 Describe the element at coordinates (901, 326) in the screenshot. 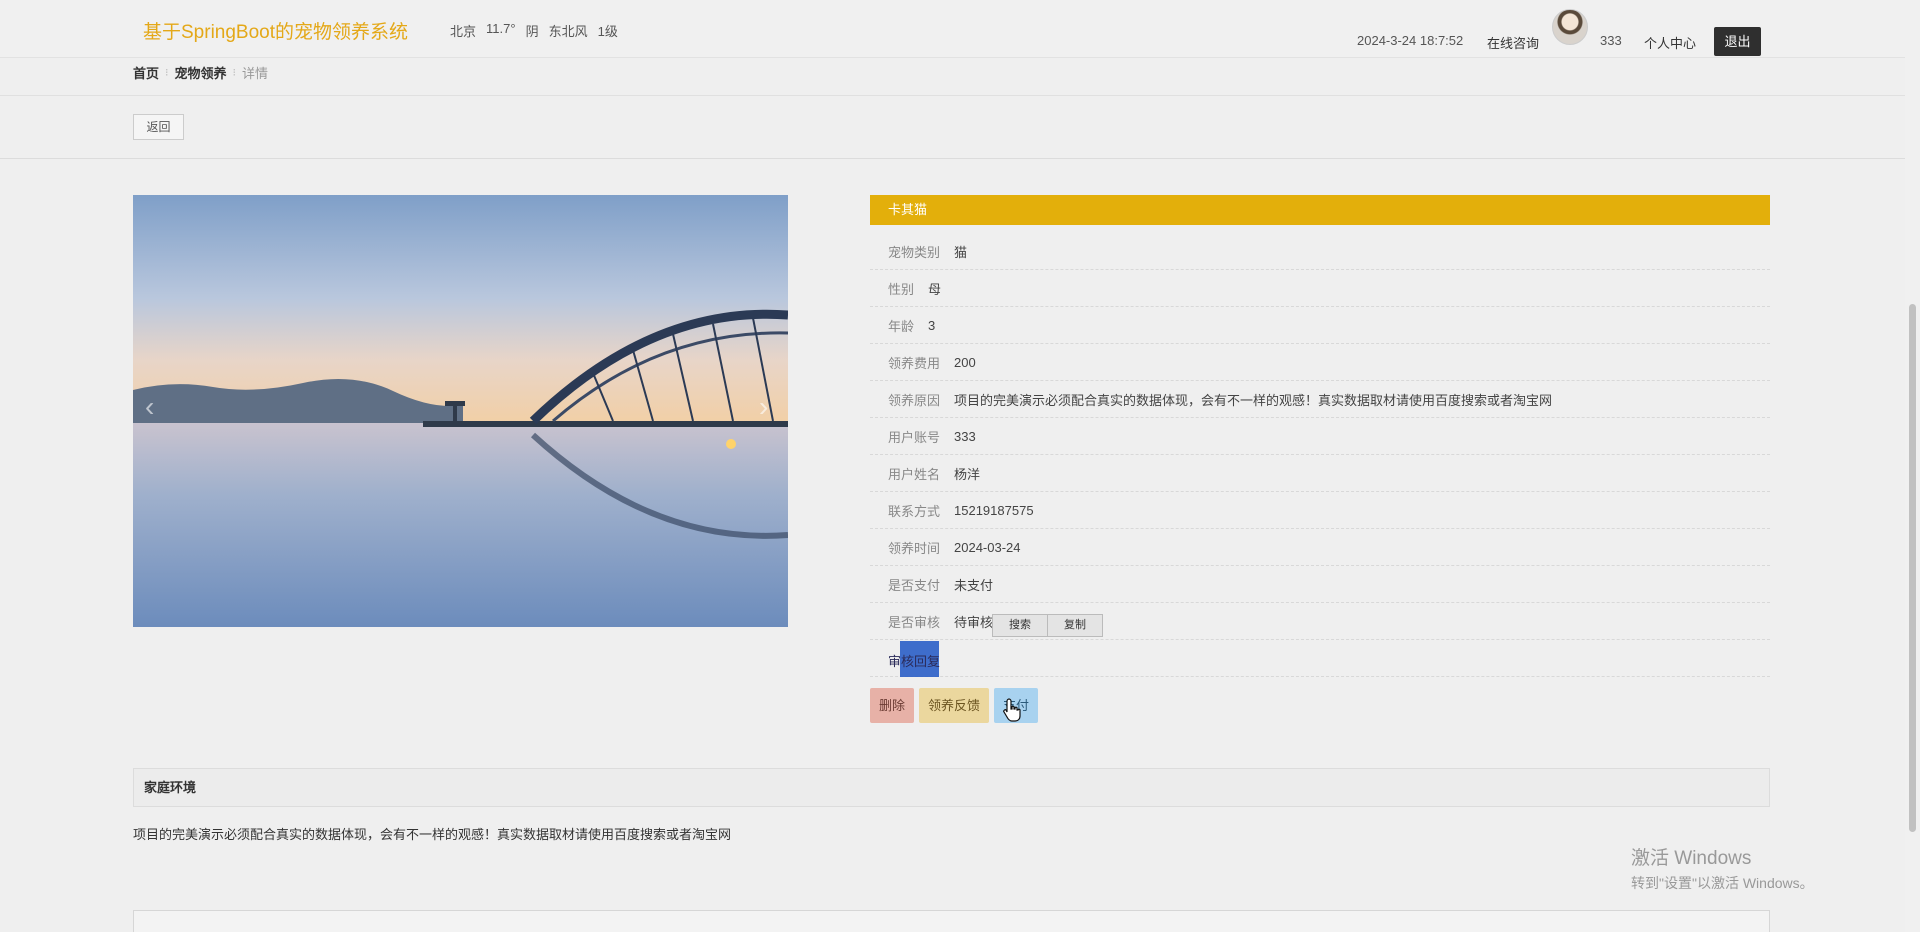

I see `detail-label: 年龄` at that location.